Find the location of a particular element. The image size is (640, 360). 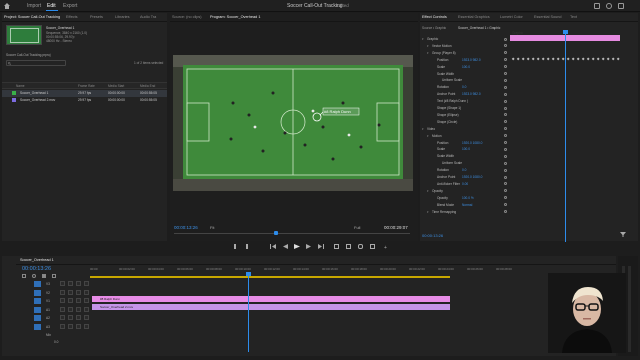

effect-source-select: Source • Graphic is located at coordinates (434, 28).